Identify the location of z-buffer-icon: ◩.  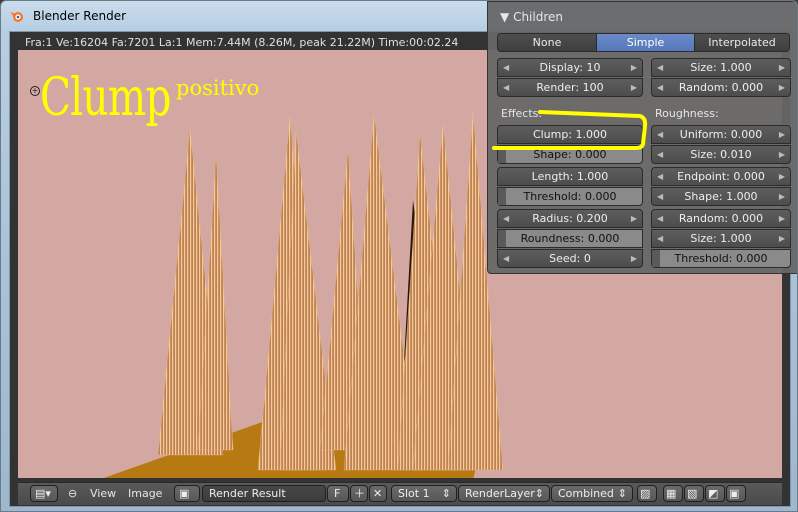
(713, 493).